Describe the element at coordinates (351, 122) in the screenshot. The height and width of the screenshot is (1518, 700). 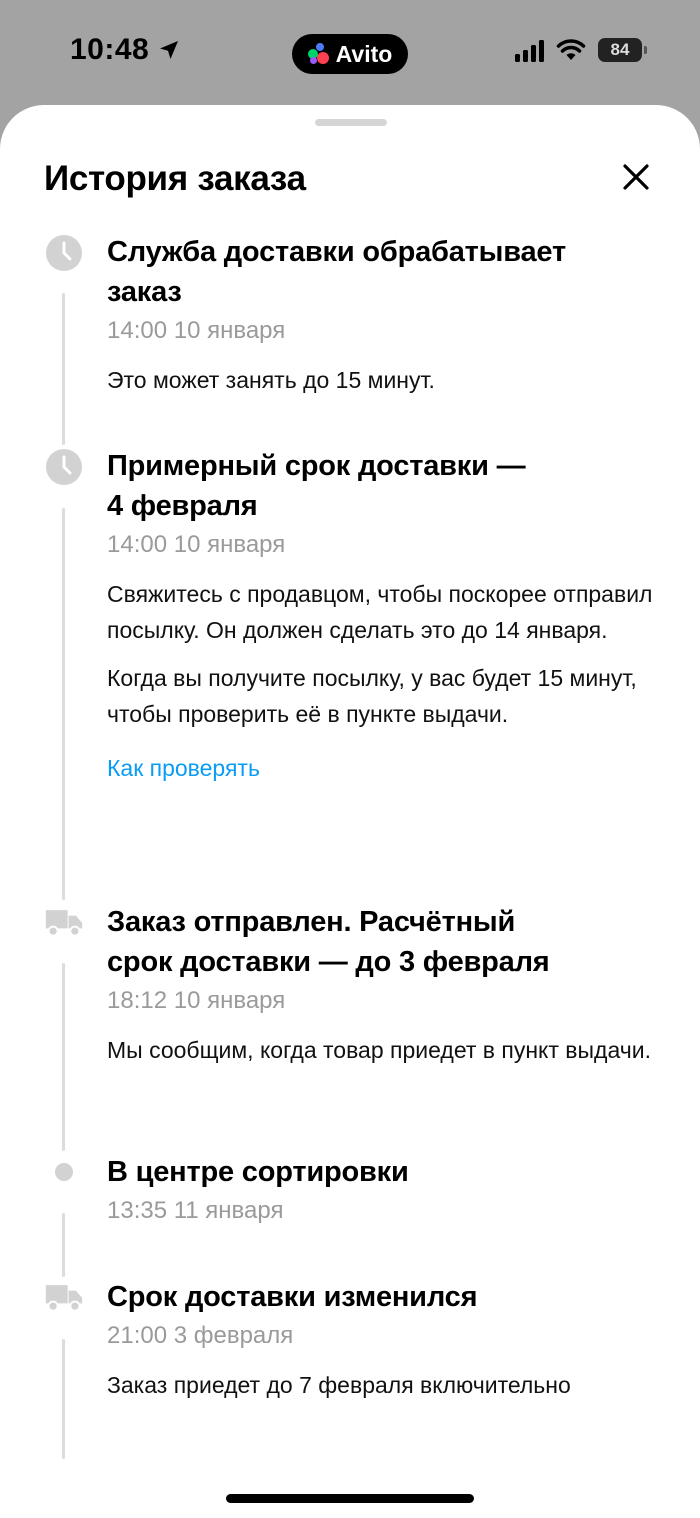
I see `sheet-grabber` at that location.